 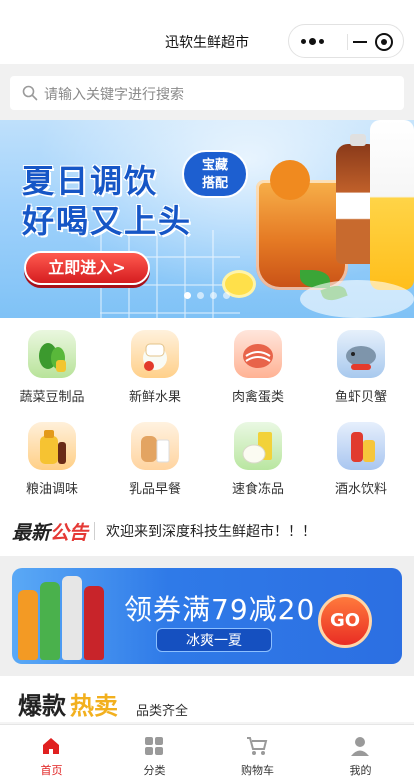 I want to click on home-icon, so click(x=51, y=746).